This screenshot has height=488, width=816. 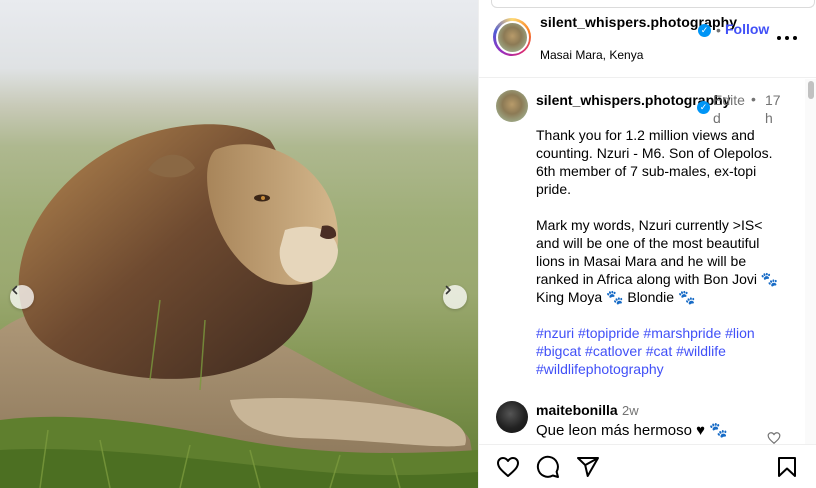 I want to click on scrollbar-thumb, so click(x=811, y=90).